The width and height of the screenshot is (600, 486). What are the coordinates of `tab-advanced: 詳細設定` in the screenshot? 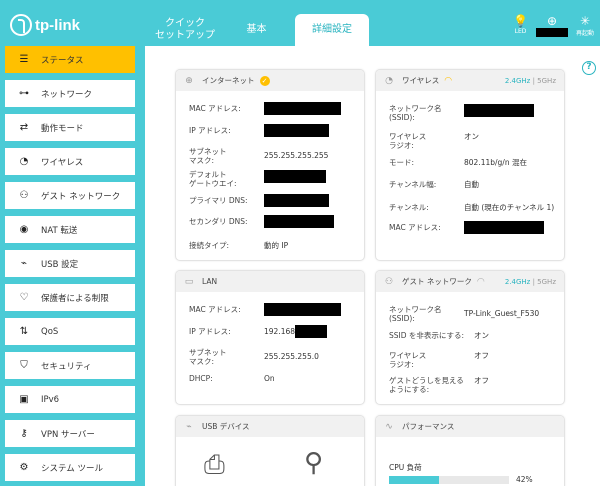 It's located at (332, 30).